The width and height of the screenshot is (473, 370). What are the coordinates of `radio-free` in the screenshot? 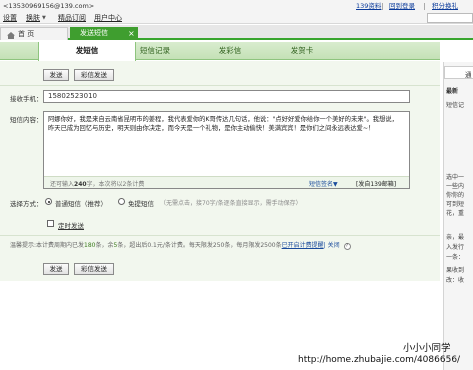 It's located at (121, 201).